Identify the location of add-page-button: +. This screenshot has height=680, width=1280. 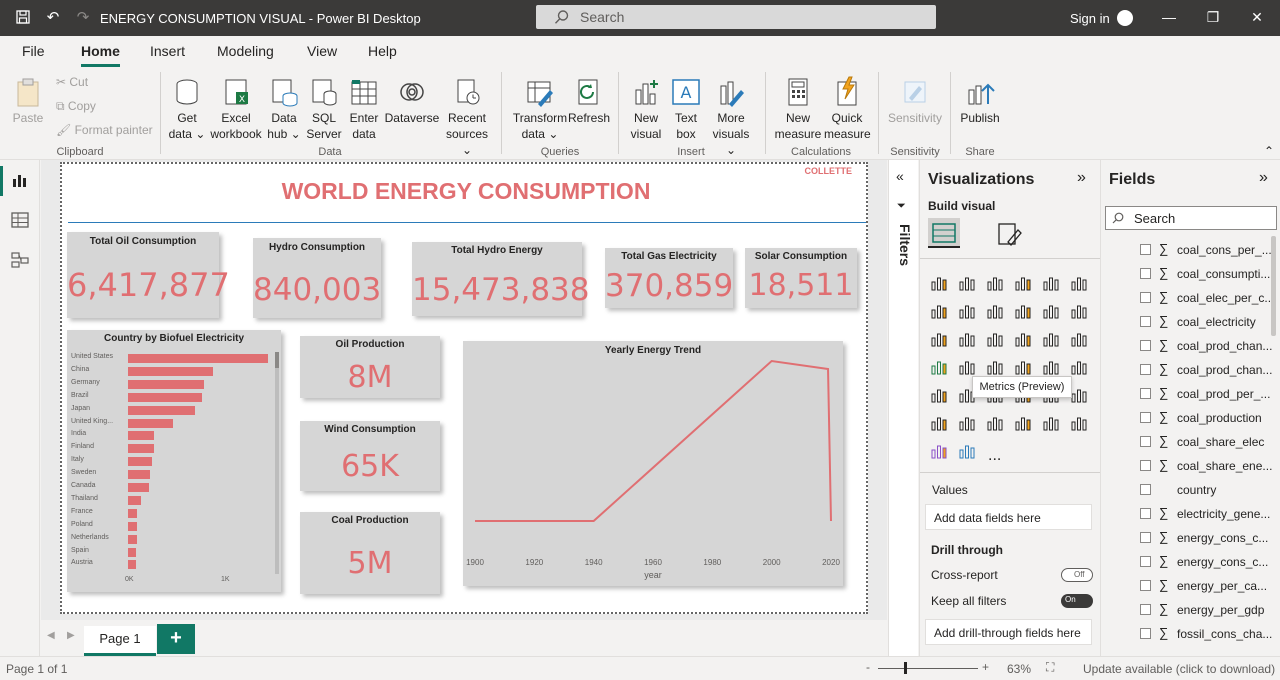
(176, 639).